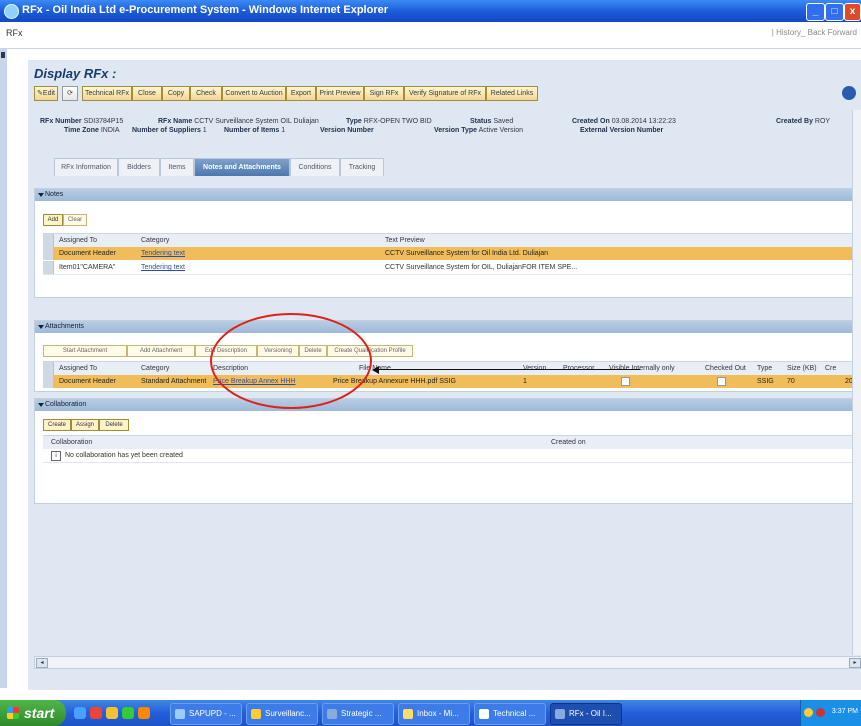  I want to click on print-preview-button: Print Preview, so click(340, 93).